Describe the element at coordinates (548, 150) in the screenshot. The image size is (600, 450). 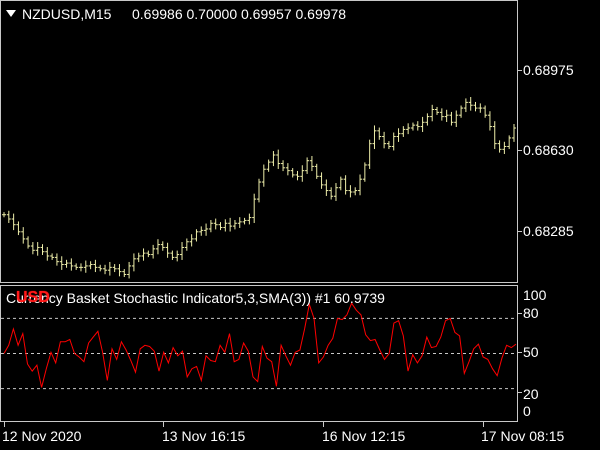
I see `price-axis-label: 0.68630` at that location.